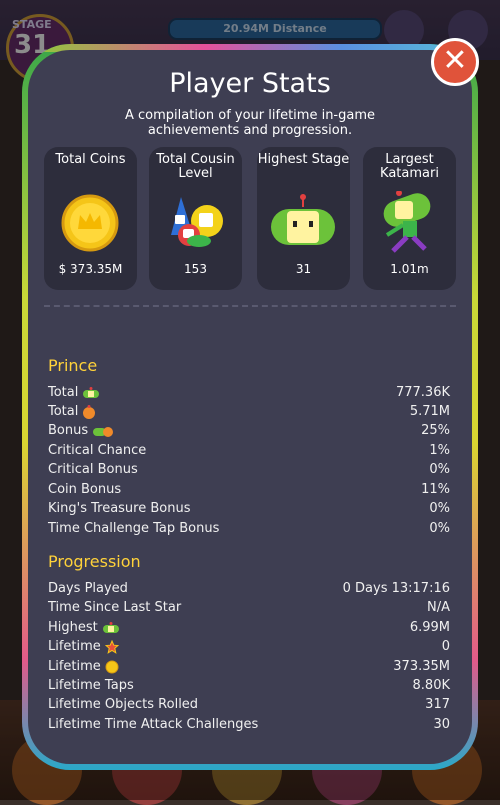 This screenshot has width=500, height=805. Describe the element at coordinates (249, 510) in the screenshot. I see `stat-row: King's Treasure Bonus 0%` at that location.